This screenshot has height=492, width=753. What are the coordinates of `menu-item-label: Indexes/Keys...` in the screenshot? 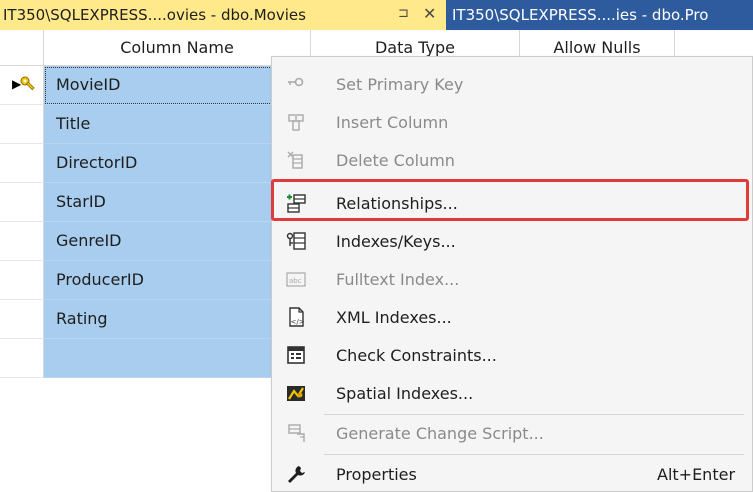 It's located at (396, 241).